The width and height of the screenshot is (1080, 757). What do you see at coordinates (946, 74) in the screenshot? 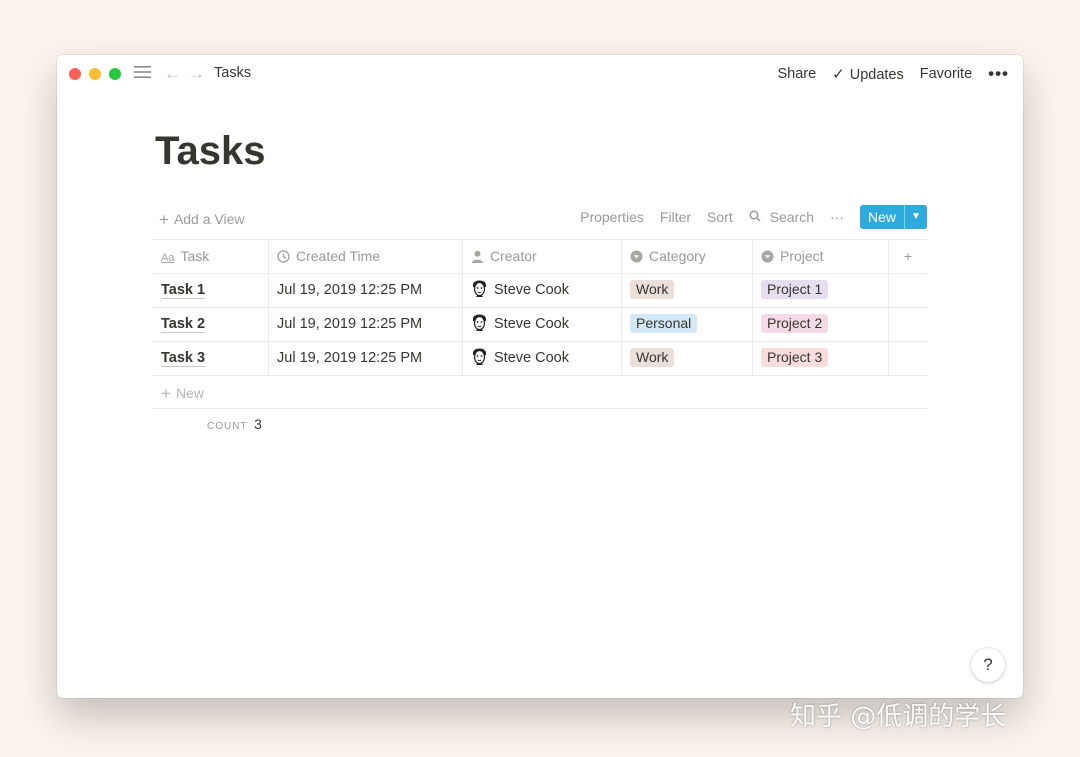
I see `favorite-button: Favorite` at bounding box center [946, 74].